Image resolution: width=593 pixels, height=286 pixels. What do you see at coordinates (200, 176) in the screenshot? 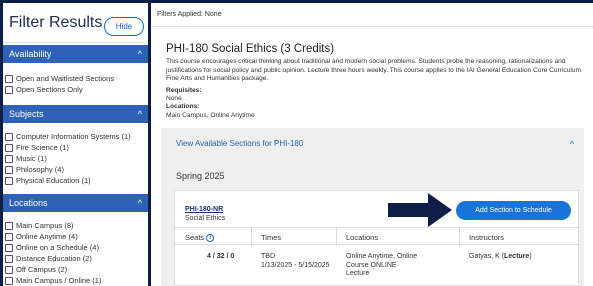
I see `term-label: Spring 2025` at bounding box center [200, 176].